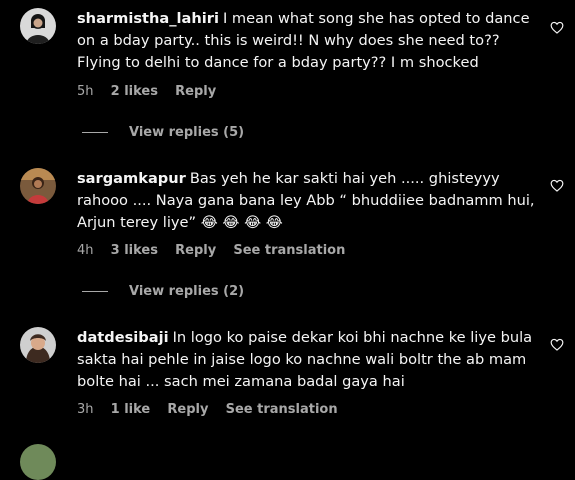  What do you see at coordinates (85, 250) in the screenshot?
I see `comment-time: 4h` at bounding box center [85, 250].